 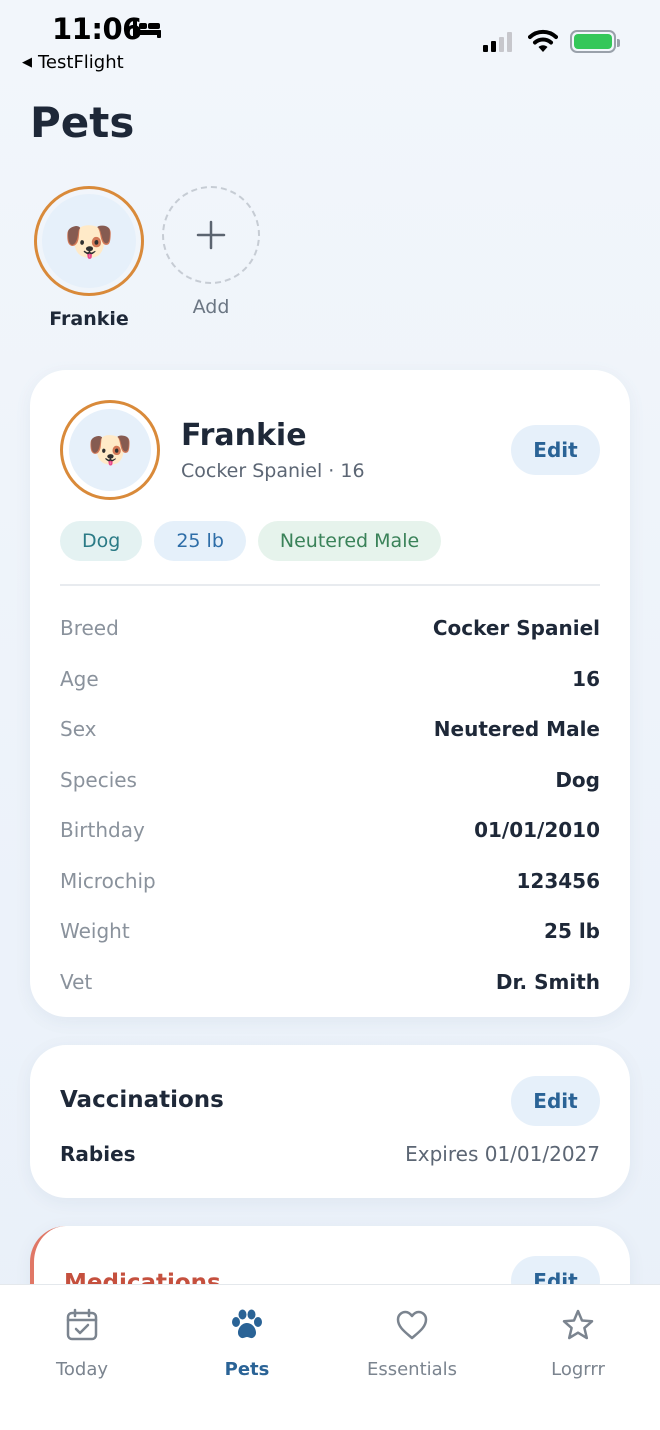 What do you see at coordinates (330, 729) in the screenshot?
I see `detail-row-sex: Sex Neutered Male` at bounding box center [330, 729].